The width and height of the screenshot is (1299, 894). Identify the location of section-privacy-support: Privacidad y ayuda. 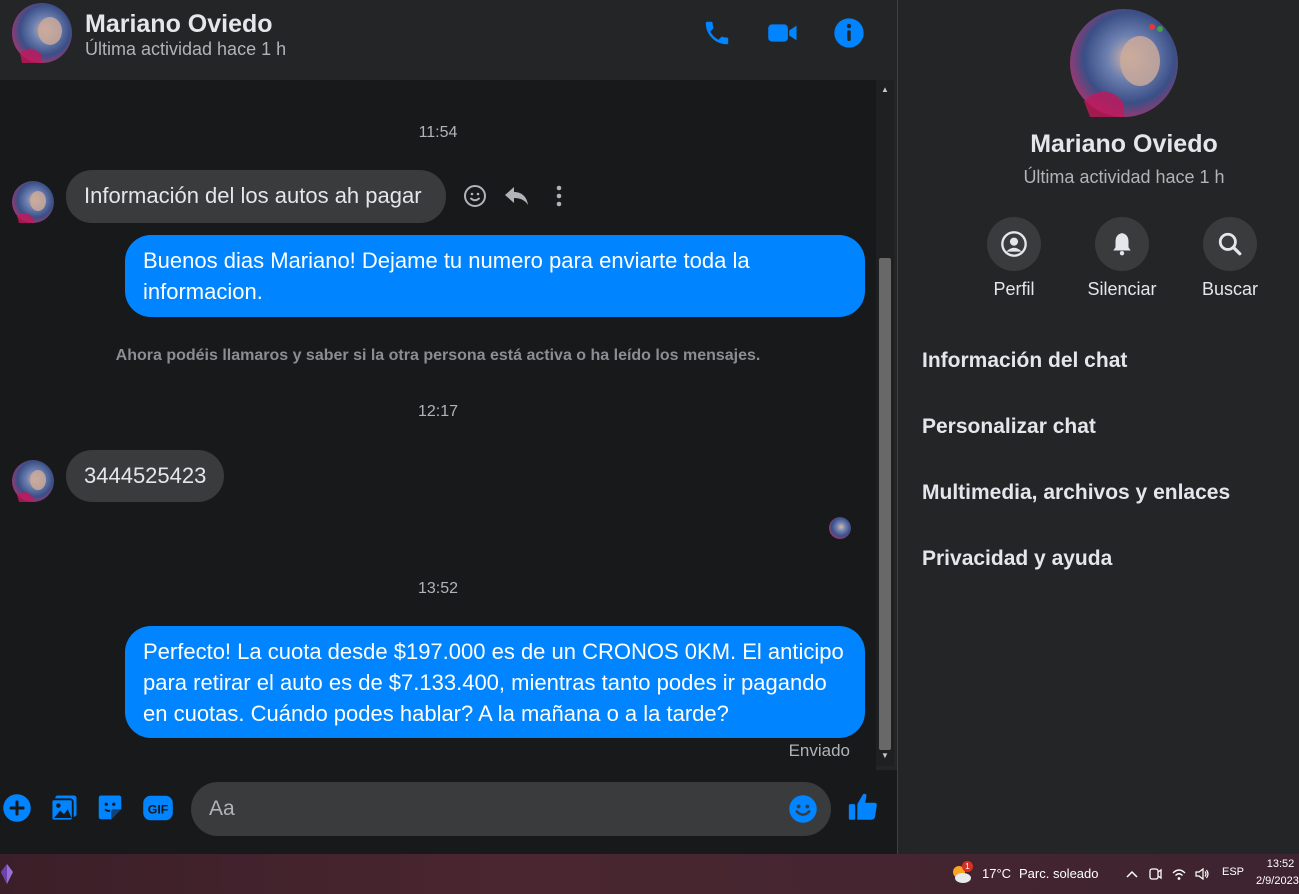
(1017, 559).